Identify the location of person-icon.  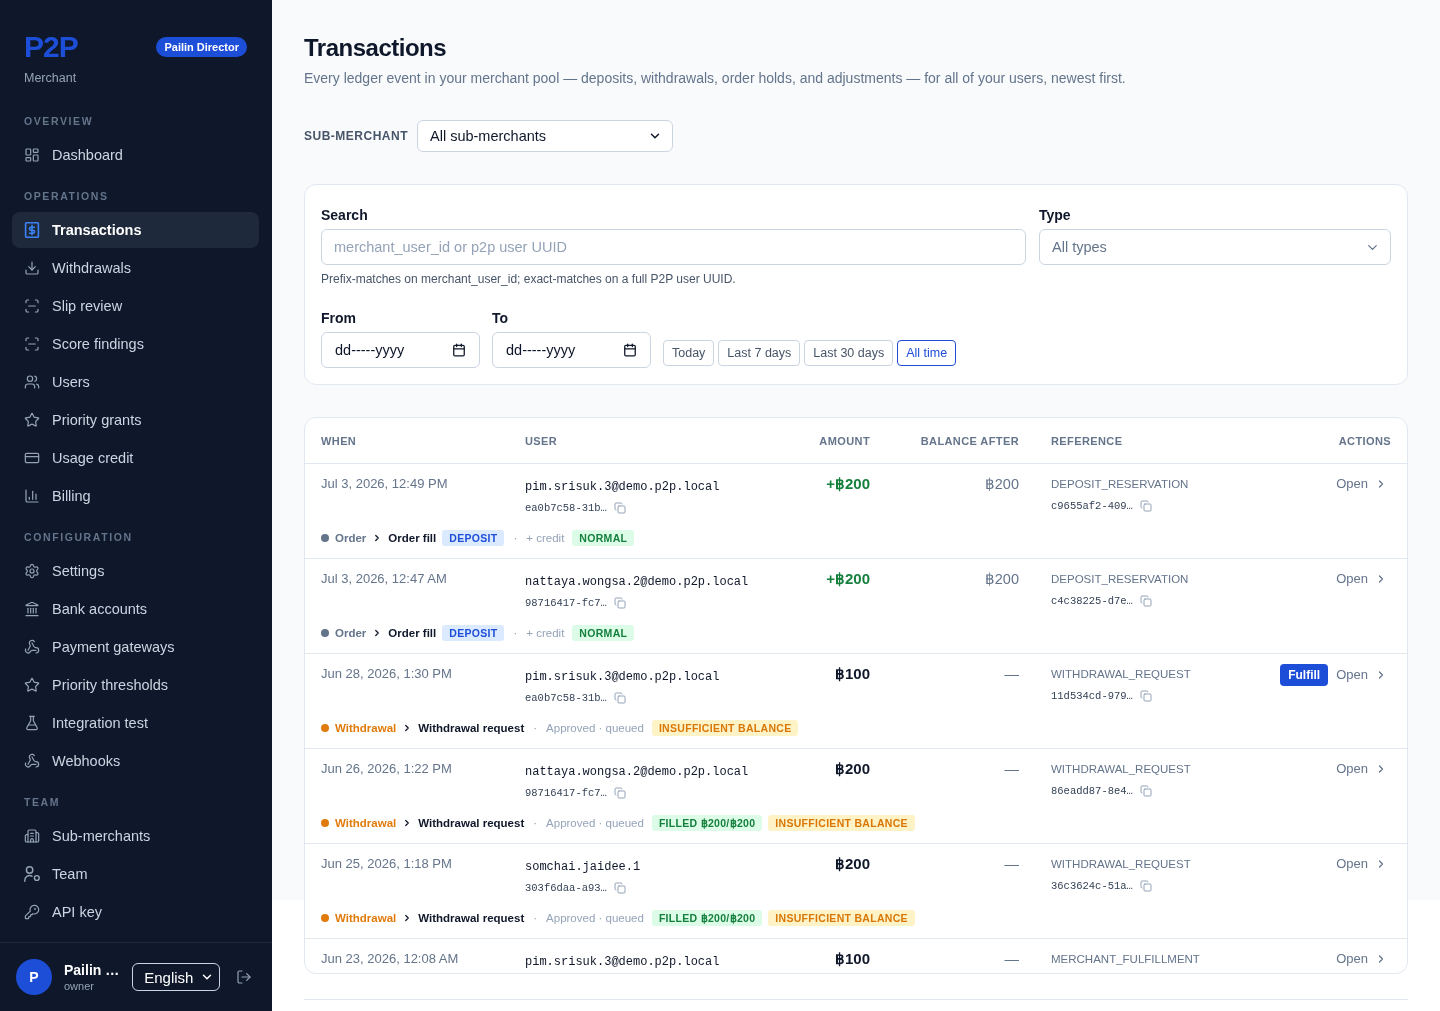
(32, 874).